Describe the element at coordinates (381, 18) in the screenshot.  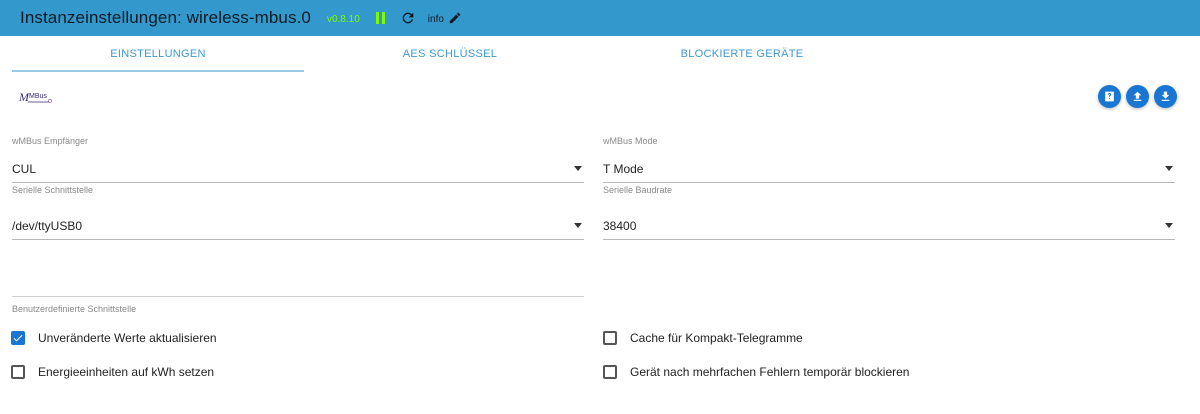
I see `pause-icon` at that location.